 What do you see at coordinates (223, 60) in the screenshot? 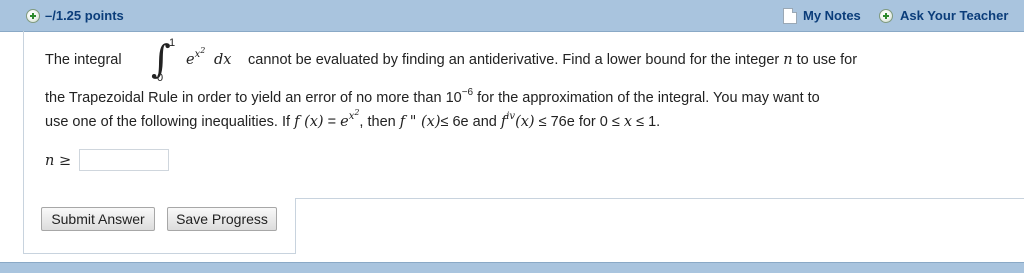
I see `integral-dx: dx` at bounding box center [223, 60].